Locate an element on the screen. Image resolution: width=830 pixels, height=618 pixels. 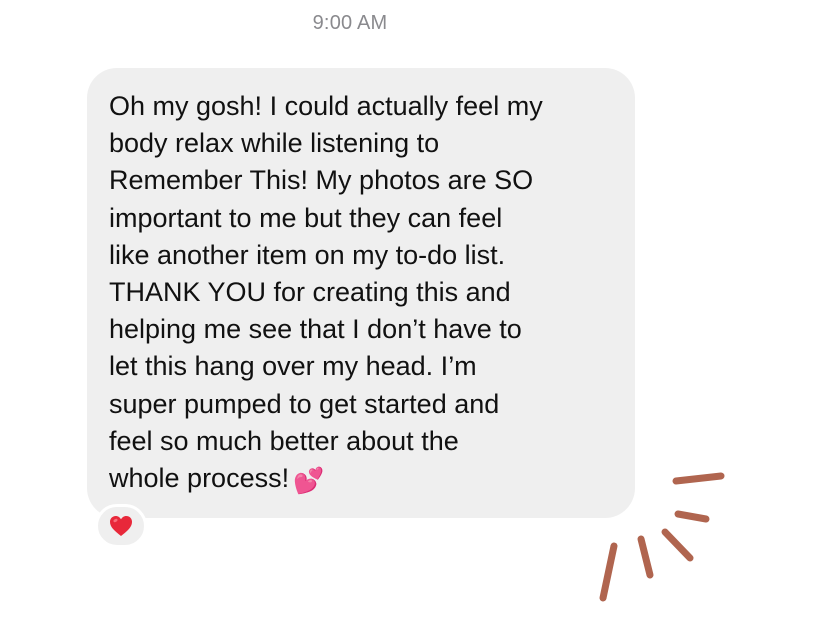
heart-reaction-badge is located at coordinates (121, 526).